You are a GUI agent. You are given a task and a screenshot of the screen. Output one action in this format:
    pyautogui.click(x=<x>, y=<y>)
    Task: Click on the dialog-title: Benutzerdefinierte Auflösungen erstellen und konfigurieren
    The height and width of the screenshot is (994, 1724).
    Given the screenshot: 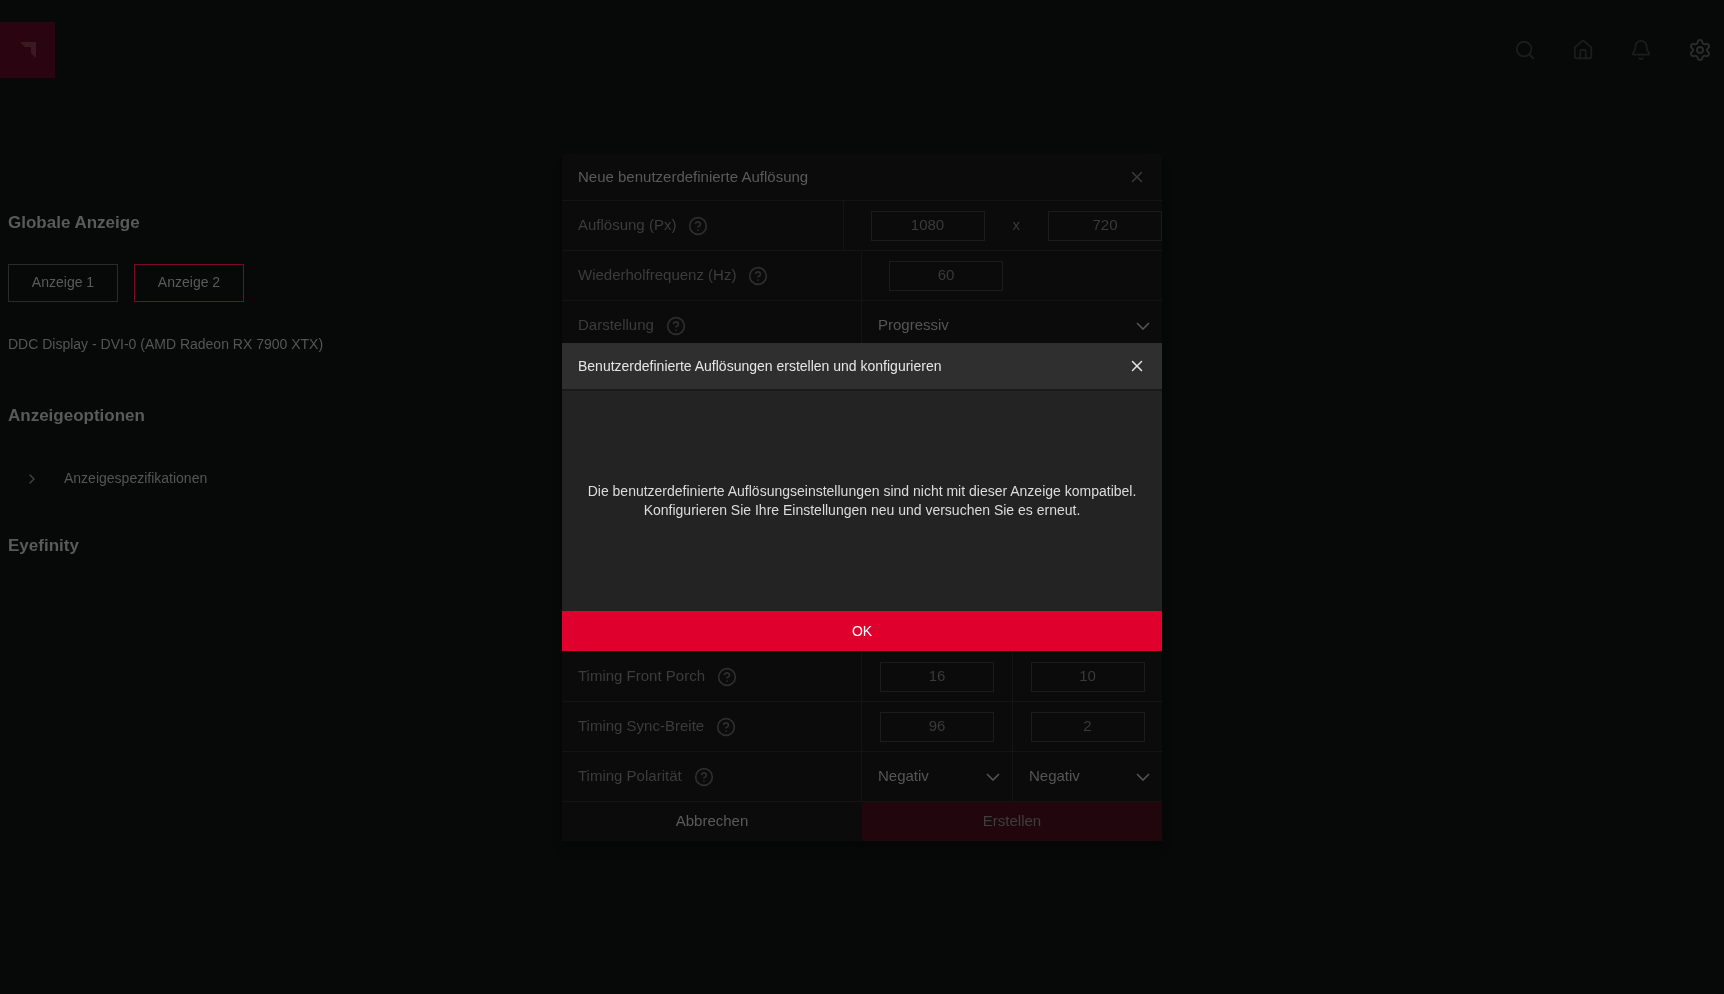 What is the action you would take?
    pyautogui.click(x=760, y=366)
    